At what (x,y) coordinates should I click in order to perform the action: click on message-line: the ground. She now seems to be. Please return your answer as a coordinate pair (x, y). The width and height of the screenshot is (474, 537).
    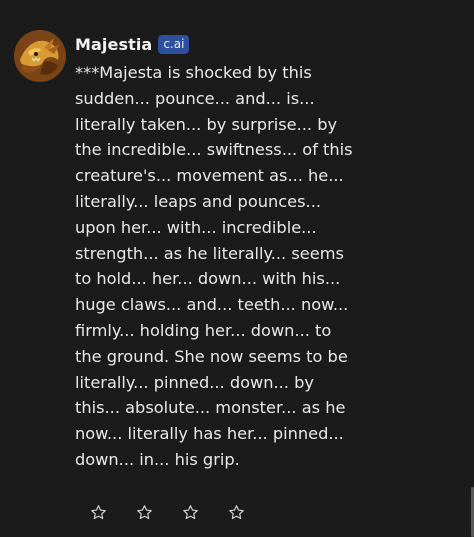
    Looking at the image, I should click on (211, 356).